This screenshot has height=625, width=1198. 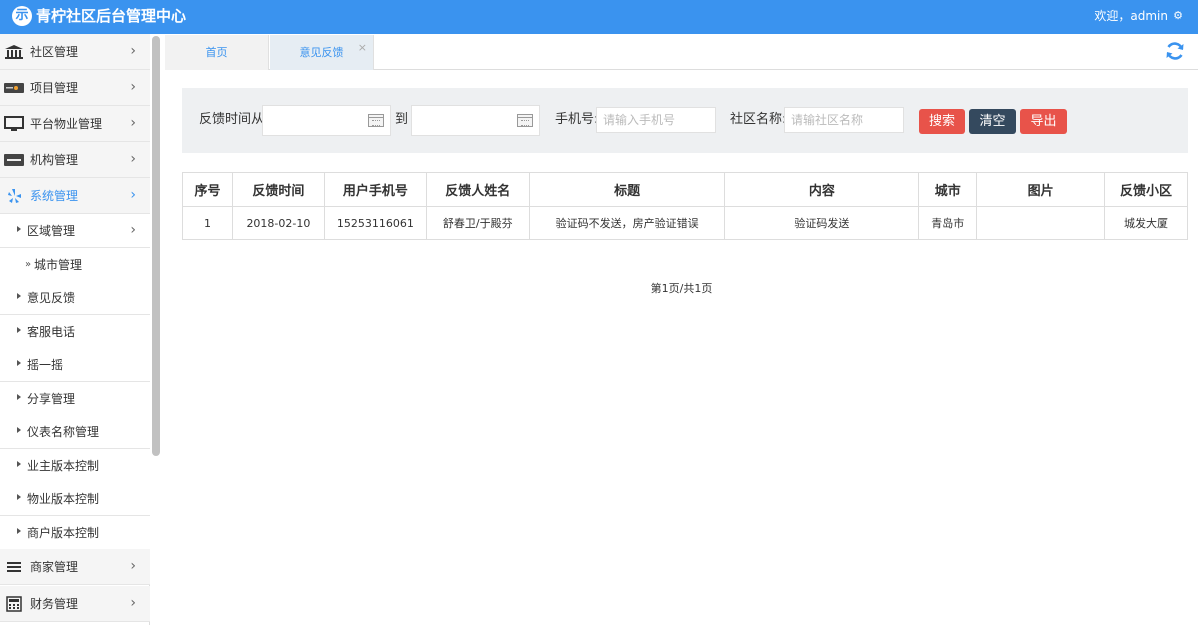 I want to click on sidebar-subitem-merchant-version: 商户版本控制, so click(x=75, y=533).